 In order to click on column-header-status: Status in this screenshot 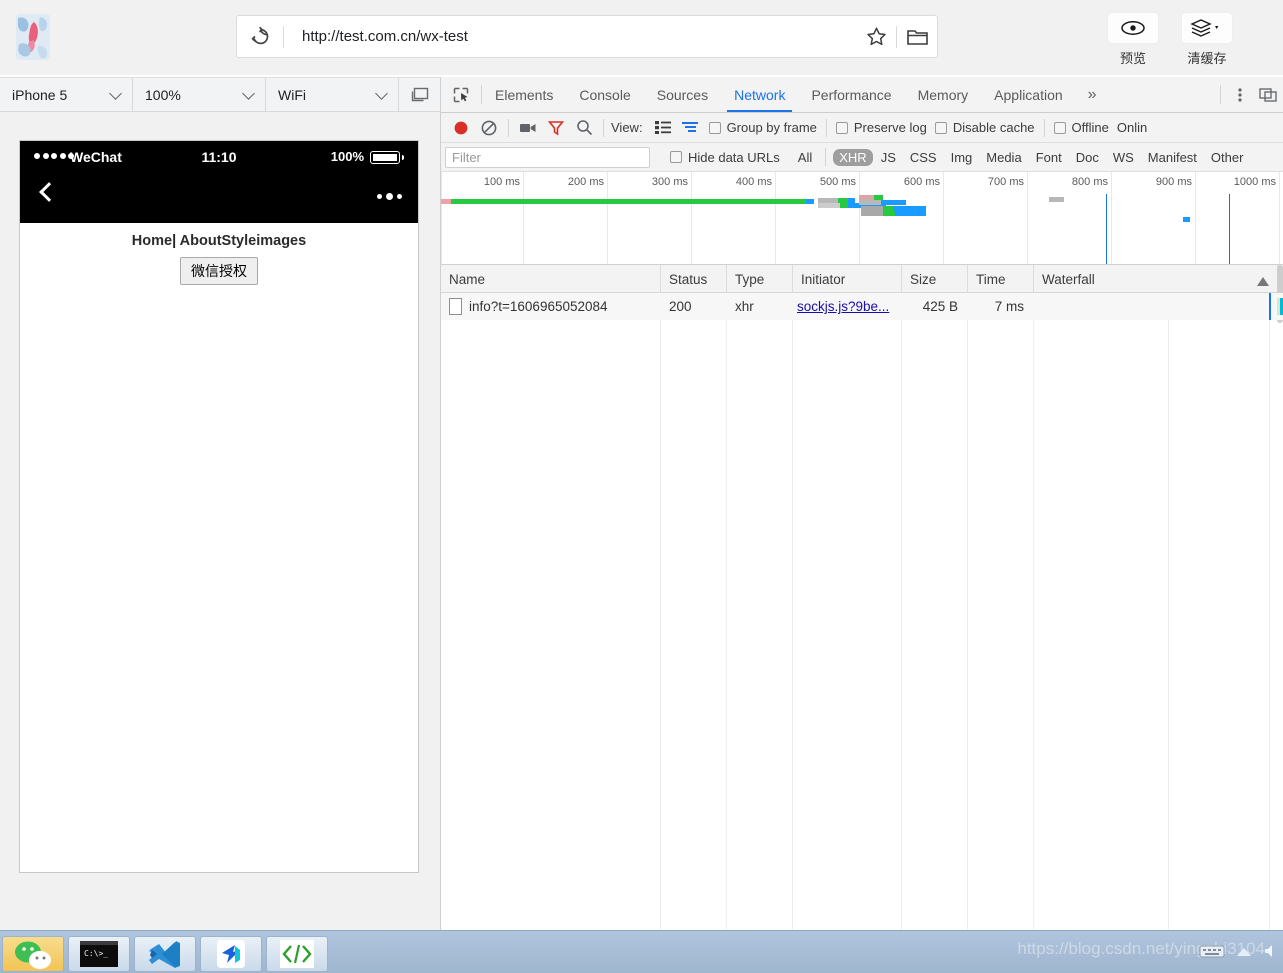, I will do `click(694, 279)`.